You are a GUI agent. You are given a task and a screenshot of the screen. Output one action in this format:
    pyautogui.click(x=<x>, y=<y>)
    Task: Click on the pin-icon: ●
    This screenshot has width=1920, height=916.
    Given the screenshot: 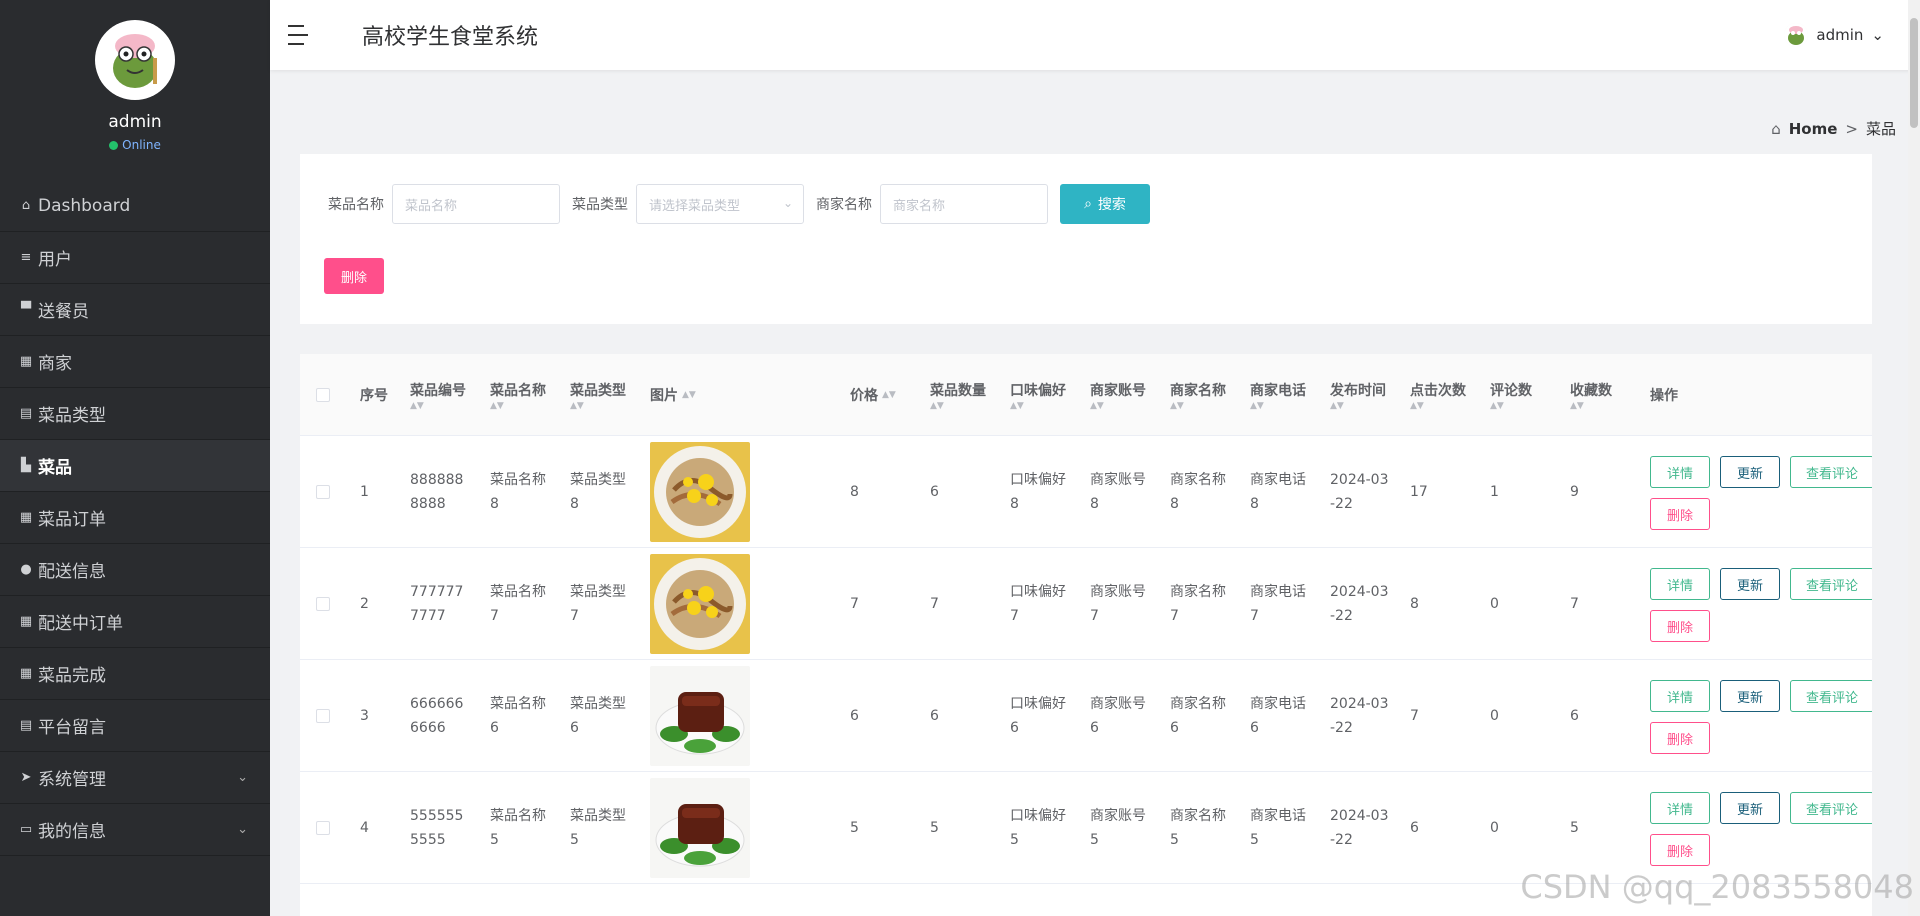 What is the action you would take?
    pyautogui.click(x=26, y=569)
    